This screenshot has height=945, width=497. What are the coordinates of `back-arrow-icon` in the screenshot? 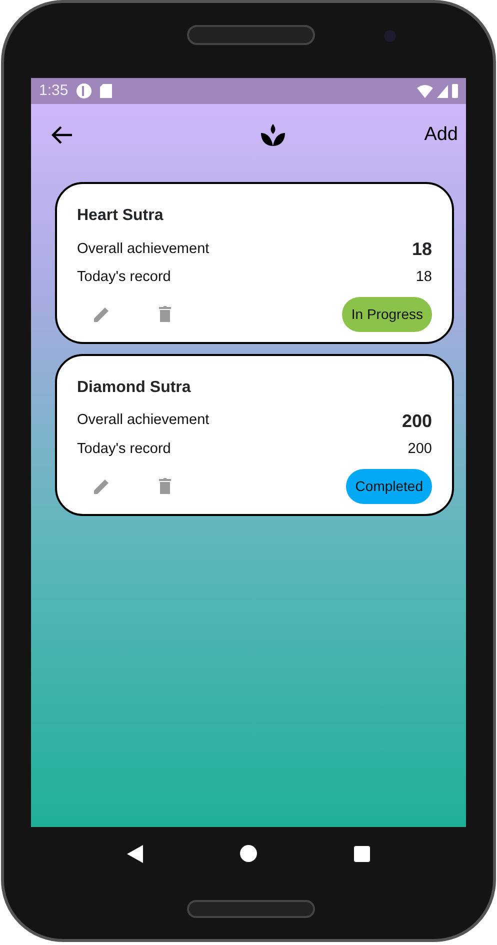 It's located at (62, 135).